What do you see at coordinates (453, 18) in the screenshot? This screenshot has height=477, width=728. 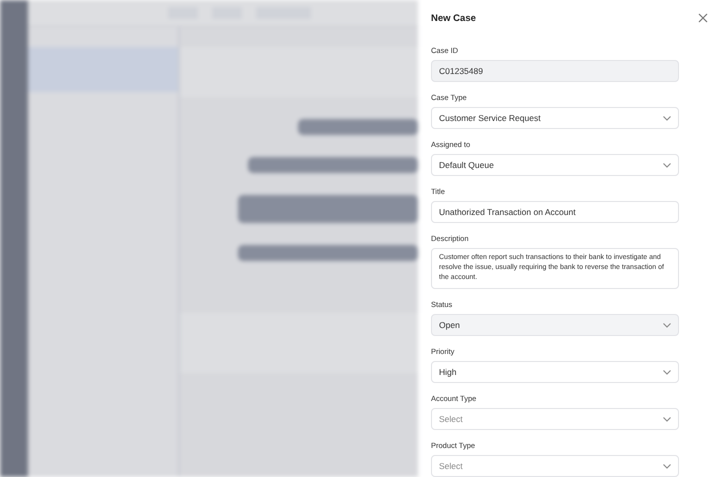 I see `panel-title: New Case` at bounding box center [453, 18].